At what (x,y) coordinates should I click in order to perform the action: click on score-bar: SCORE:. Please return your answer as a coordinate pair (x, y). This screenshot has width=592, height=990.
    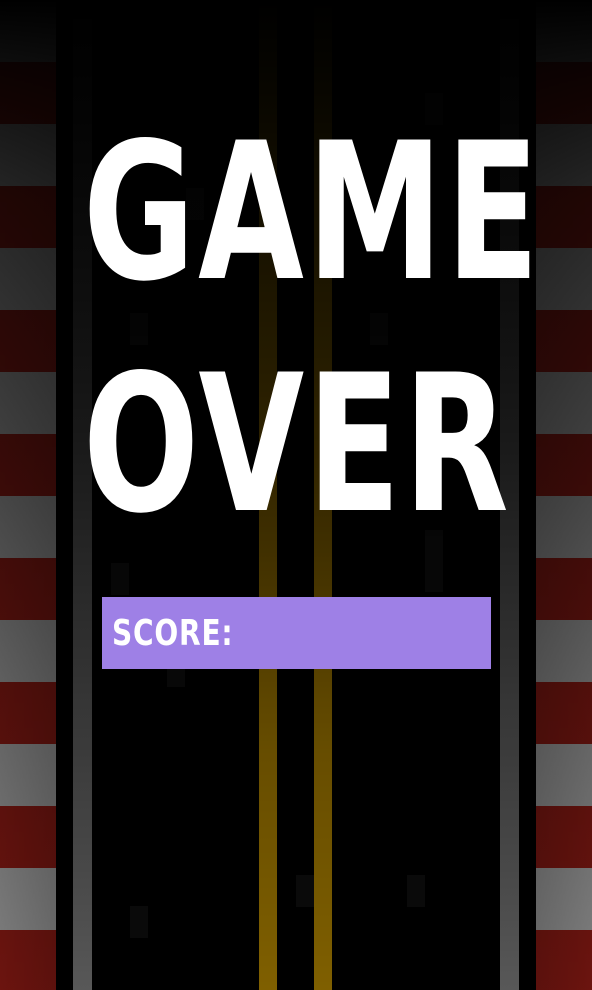
    Looking at the image, I should click on (296, 633).